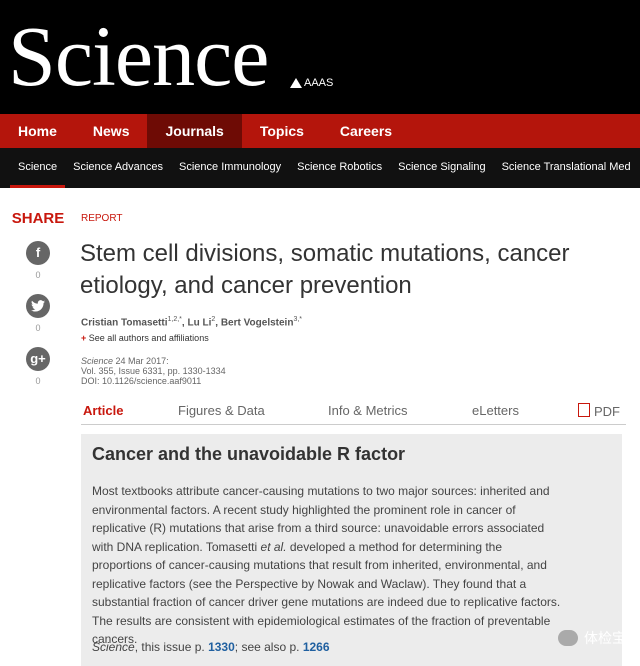  I want to click on share-title: SHARE, so click(38, 218).